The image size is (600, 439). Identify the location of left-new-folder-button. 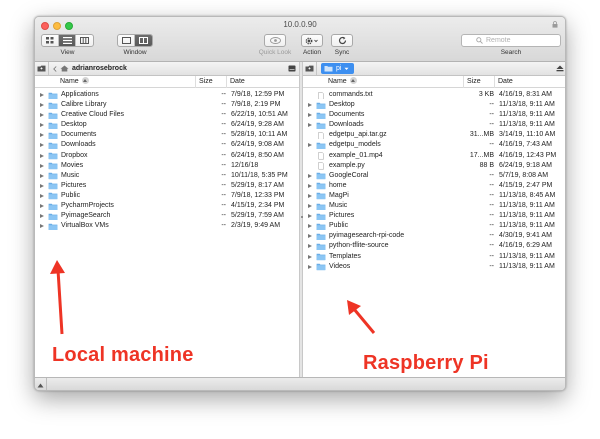
(42, 68).